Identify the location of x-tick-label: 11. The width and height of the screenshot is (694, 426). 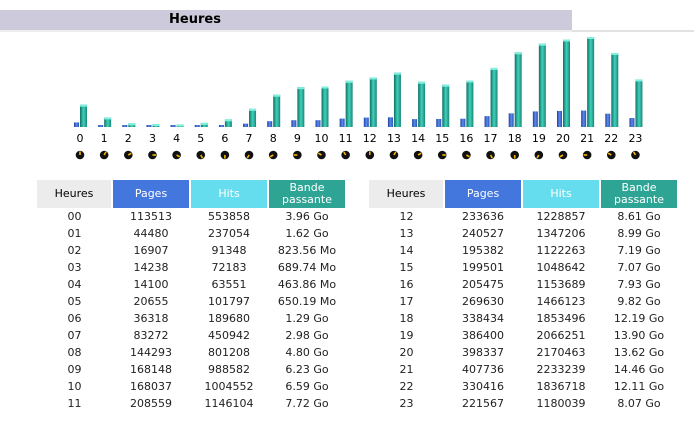
(346, 138).